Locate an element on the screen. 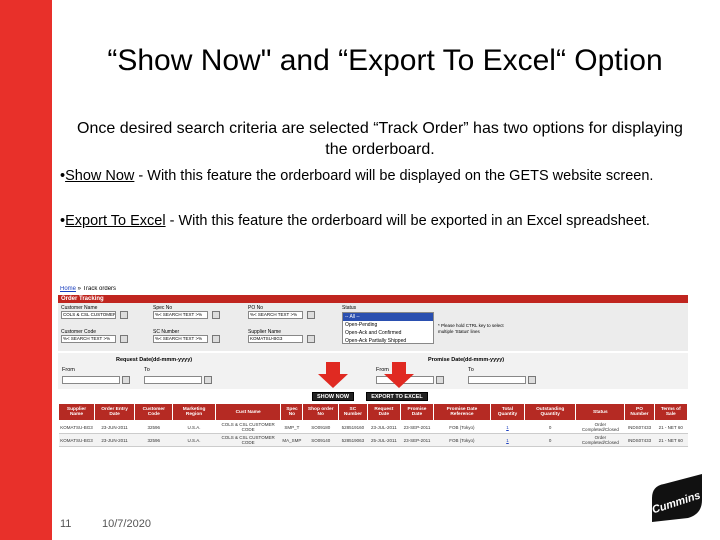  slide-title: “Show Now" and “Export To Excel“ Option is located at coordinates (385, 60).